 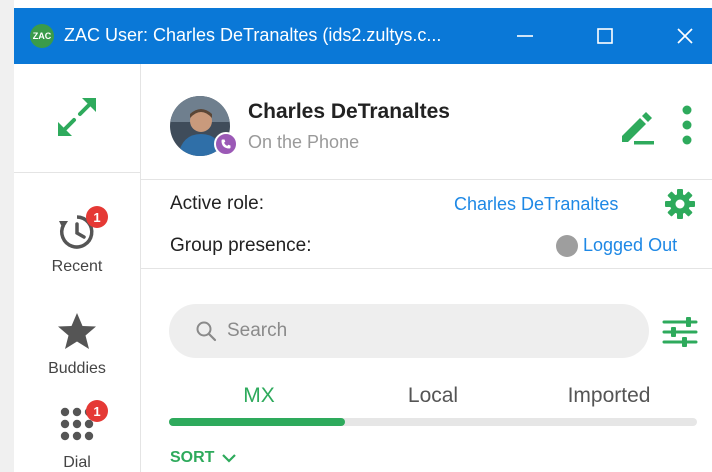 I want to click on sort-label: SORT, so click(x=192, y=457).